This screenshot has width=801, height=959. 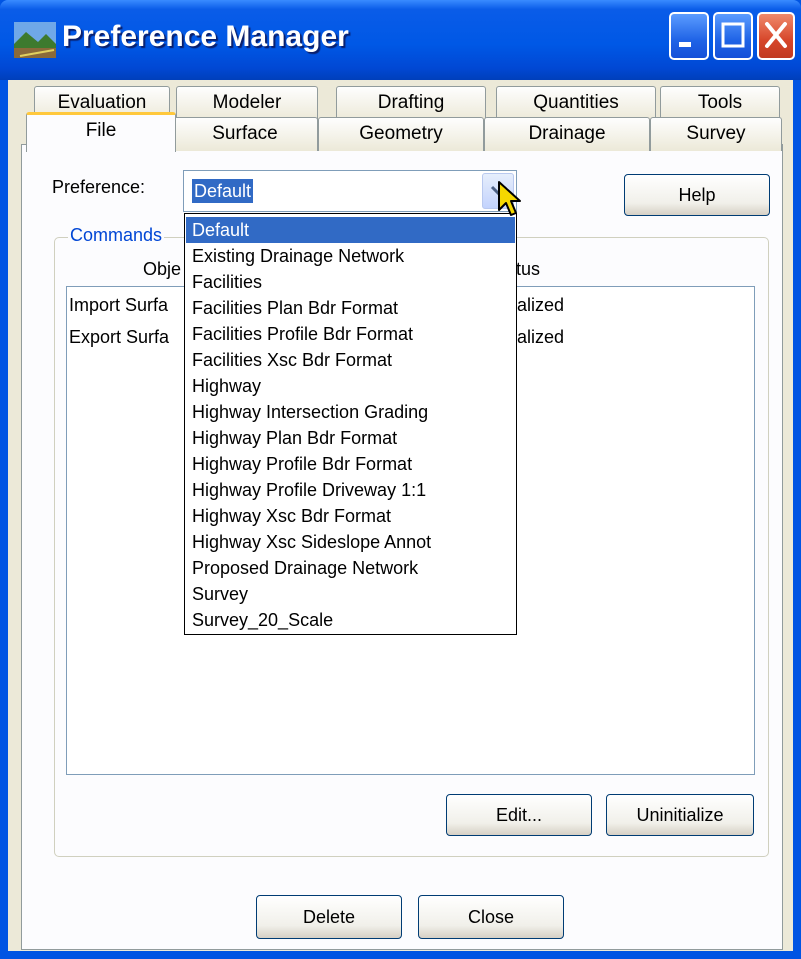 I want to click on uninitialize-button-label: Uninitialize, so click(x=680, y=815).